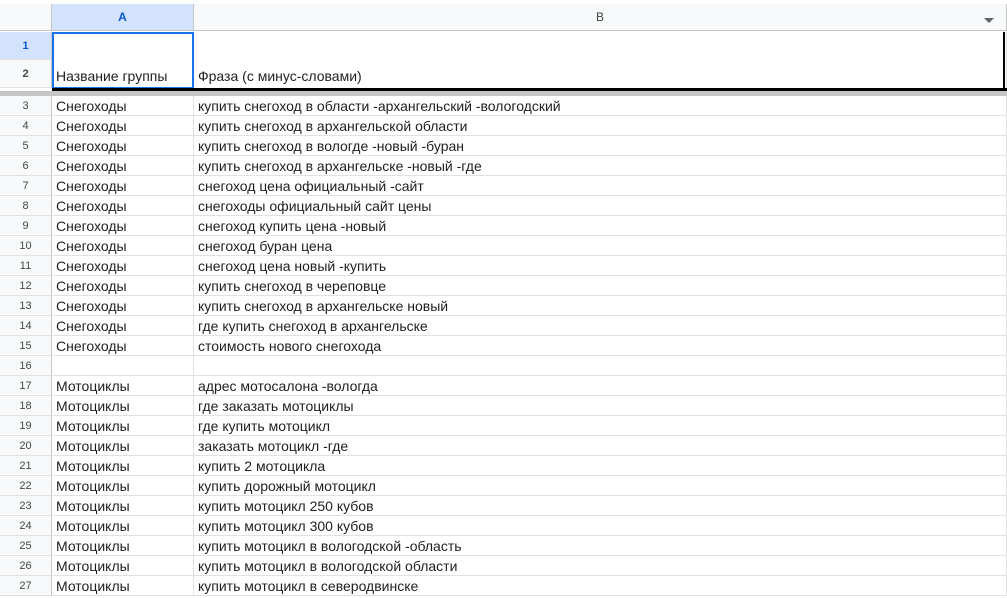 The height and width of the screenshot is (598, 1007). I want to click on header-cell-group-name: Название группы, so click(123, 60).